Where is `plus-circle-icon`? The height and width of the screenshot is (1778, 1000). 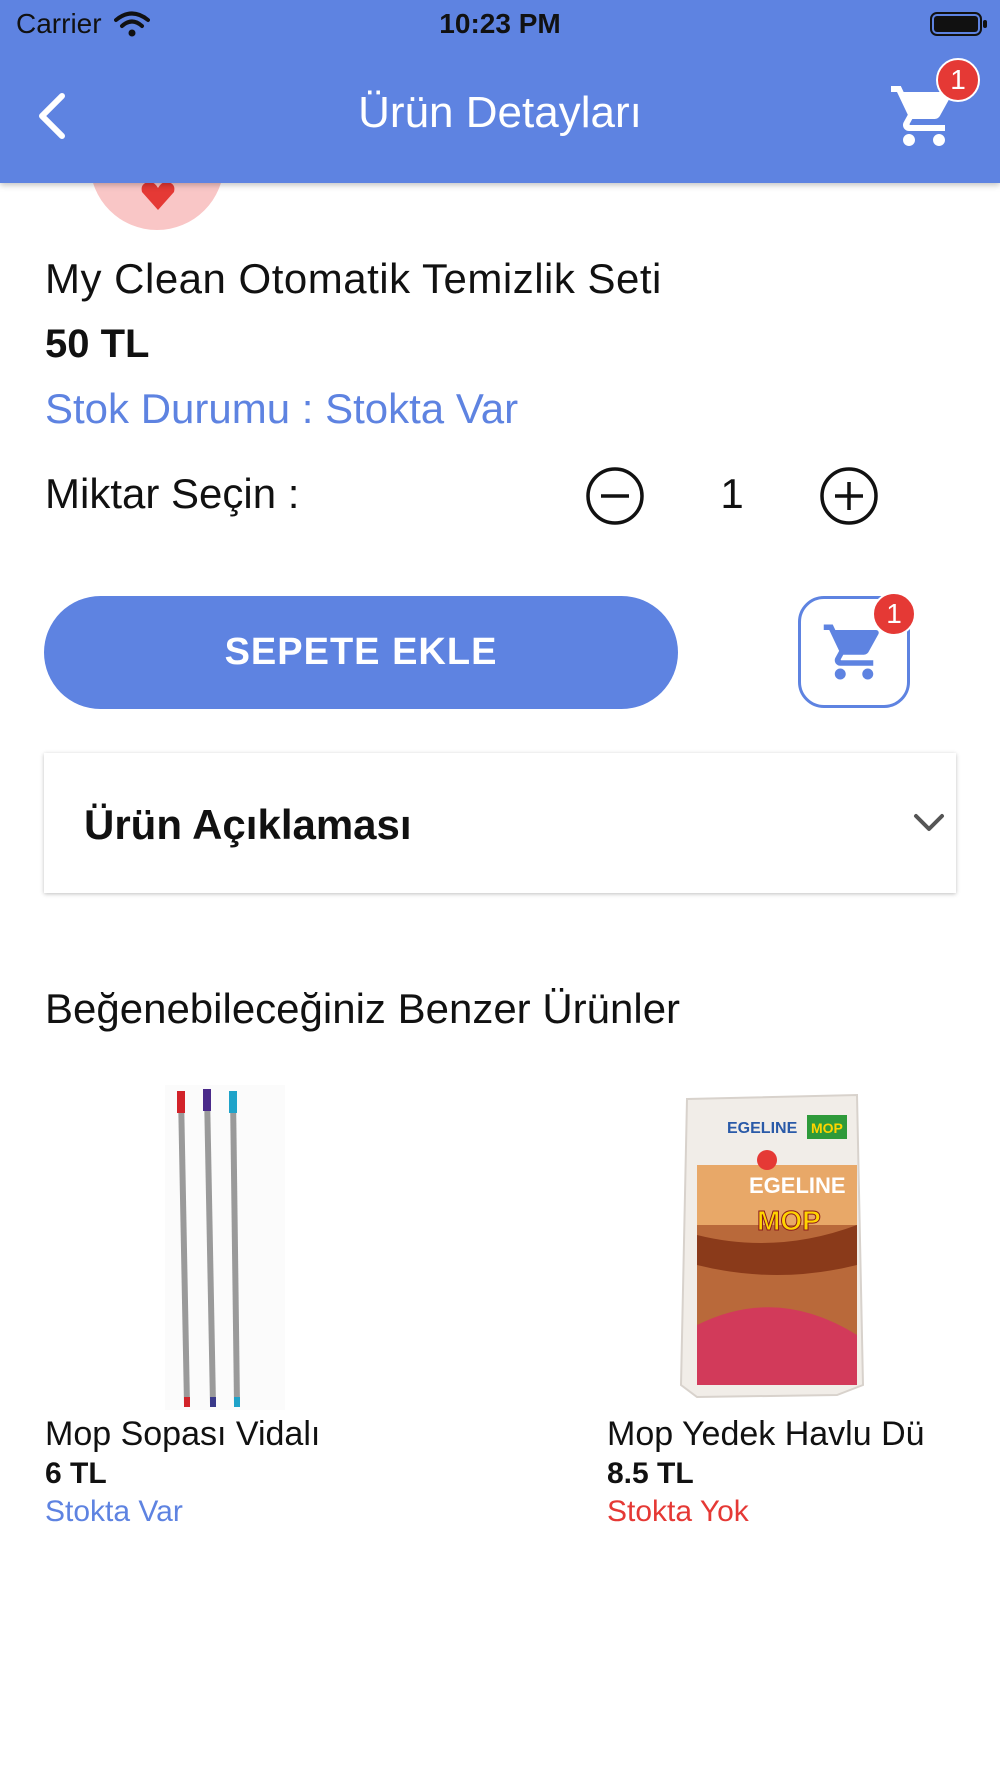 plus-circle-icon is located at coordinates (849, 496).